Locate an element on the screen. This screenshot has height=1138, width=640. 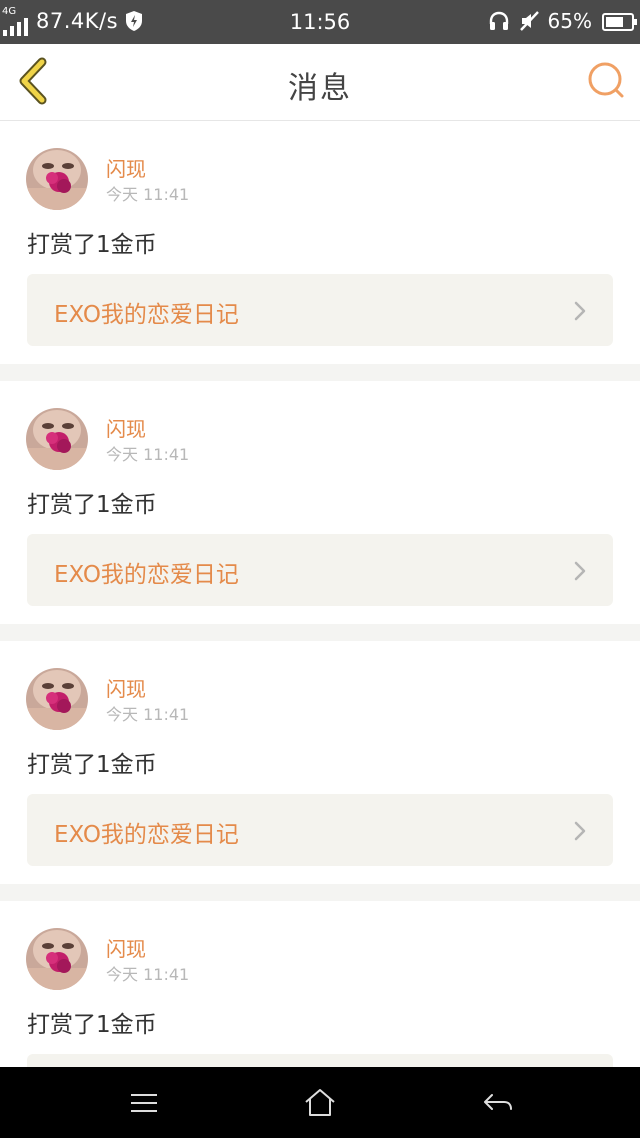
clock: 11:56 is located at coordinates (320, 22).